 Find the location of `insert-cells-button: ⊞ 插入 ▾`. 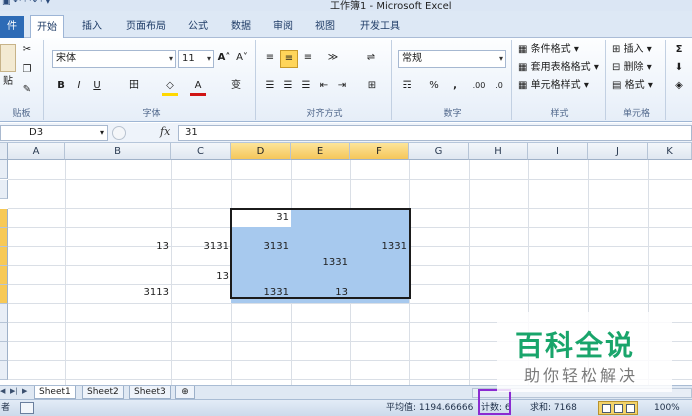

insert-cells-button: ⊞ 插入 ▾ is located at coordinates (632, 51).